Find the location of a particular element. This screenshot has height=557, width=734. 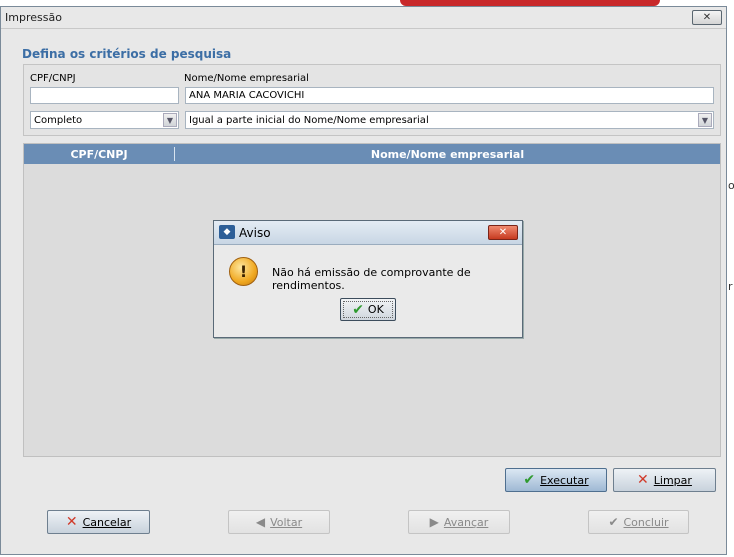

warning-icon: ! is located at coordinates (243, 271).